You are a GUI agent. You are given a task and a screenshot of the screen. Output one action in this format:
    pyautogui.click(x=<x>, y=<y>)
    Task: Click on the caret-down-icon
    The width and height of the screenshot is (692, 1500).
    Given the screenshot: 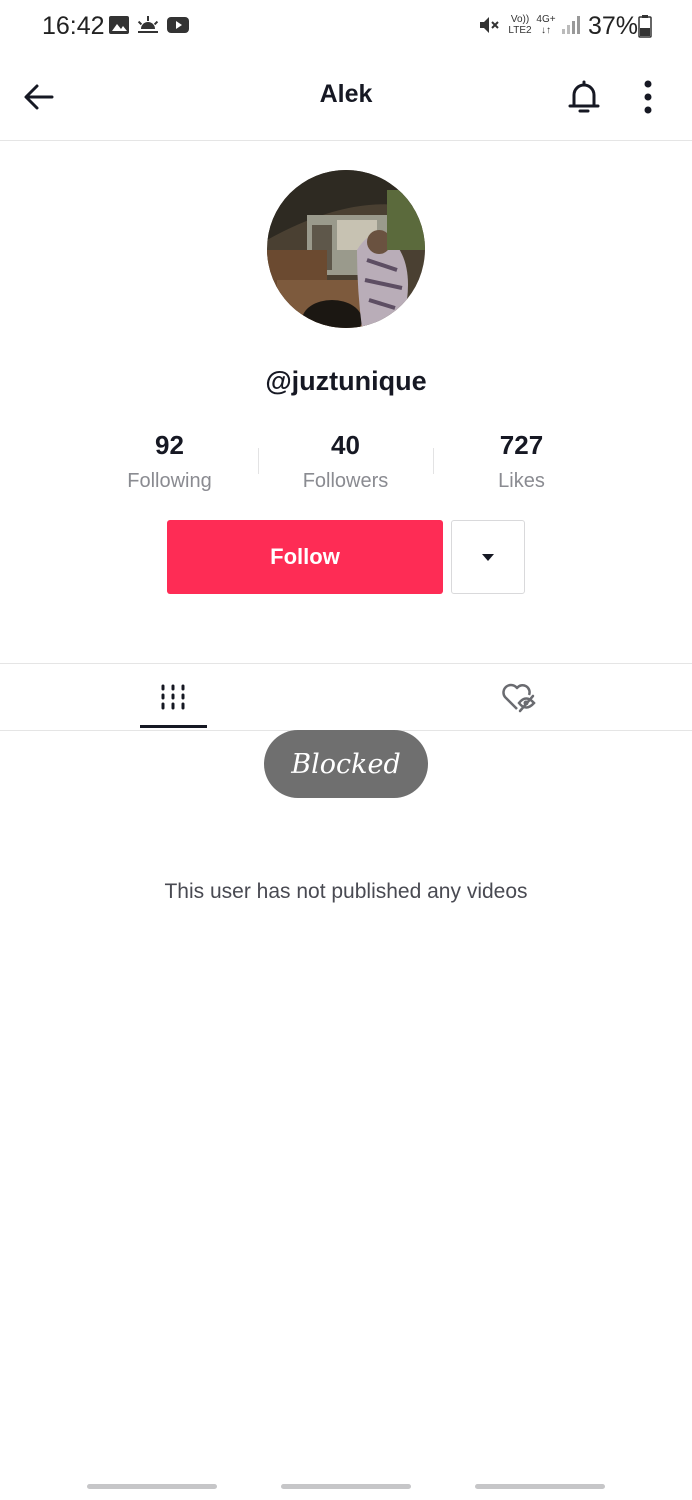 What is the action you would take?
    pyautogui.click(x=488, y=557)
    